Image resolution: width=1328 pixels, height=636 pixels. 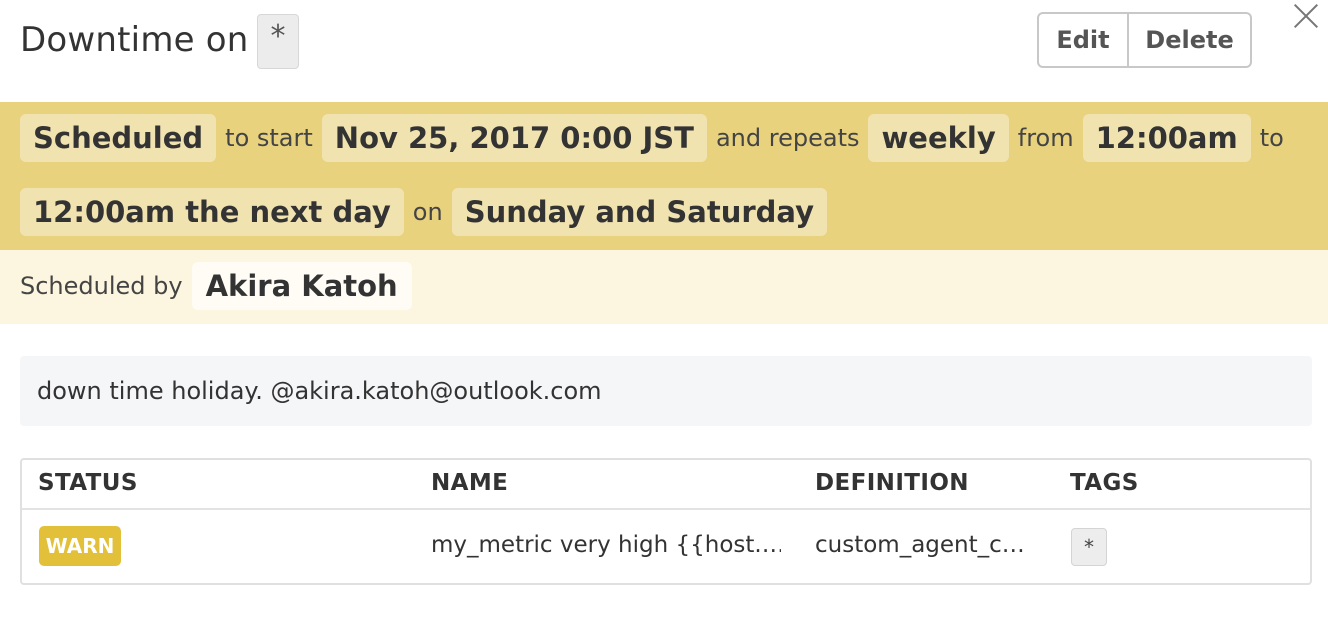 What do you see at coordinates (212, 212) in the screenshot?
I see `to-time-chip: 12:00am the next day` at bounding box center [212, 212].